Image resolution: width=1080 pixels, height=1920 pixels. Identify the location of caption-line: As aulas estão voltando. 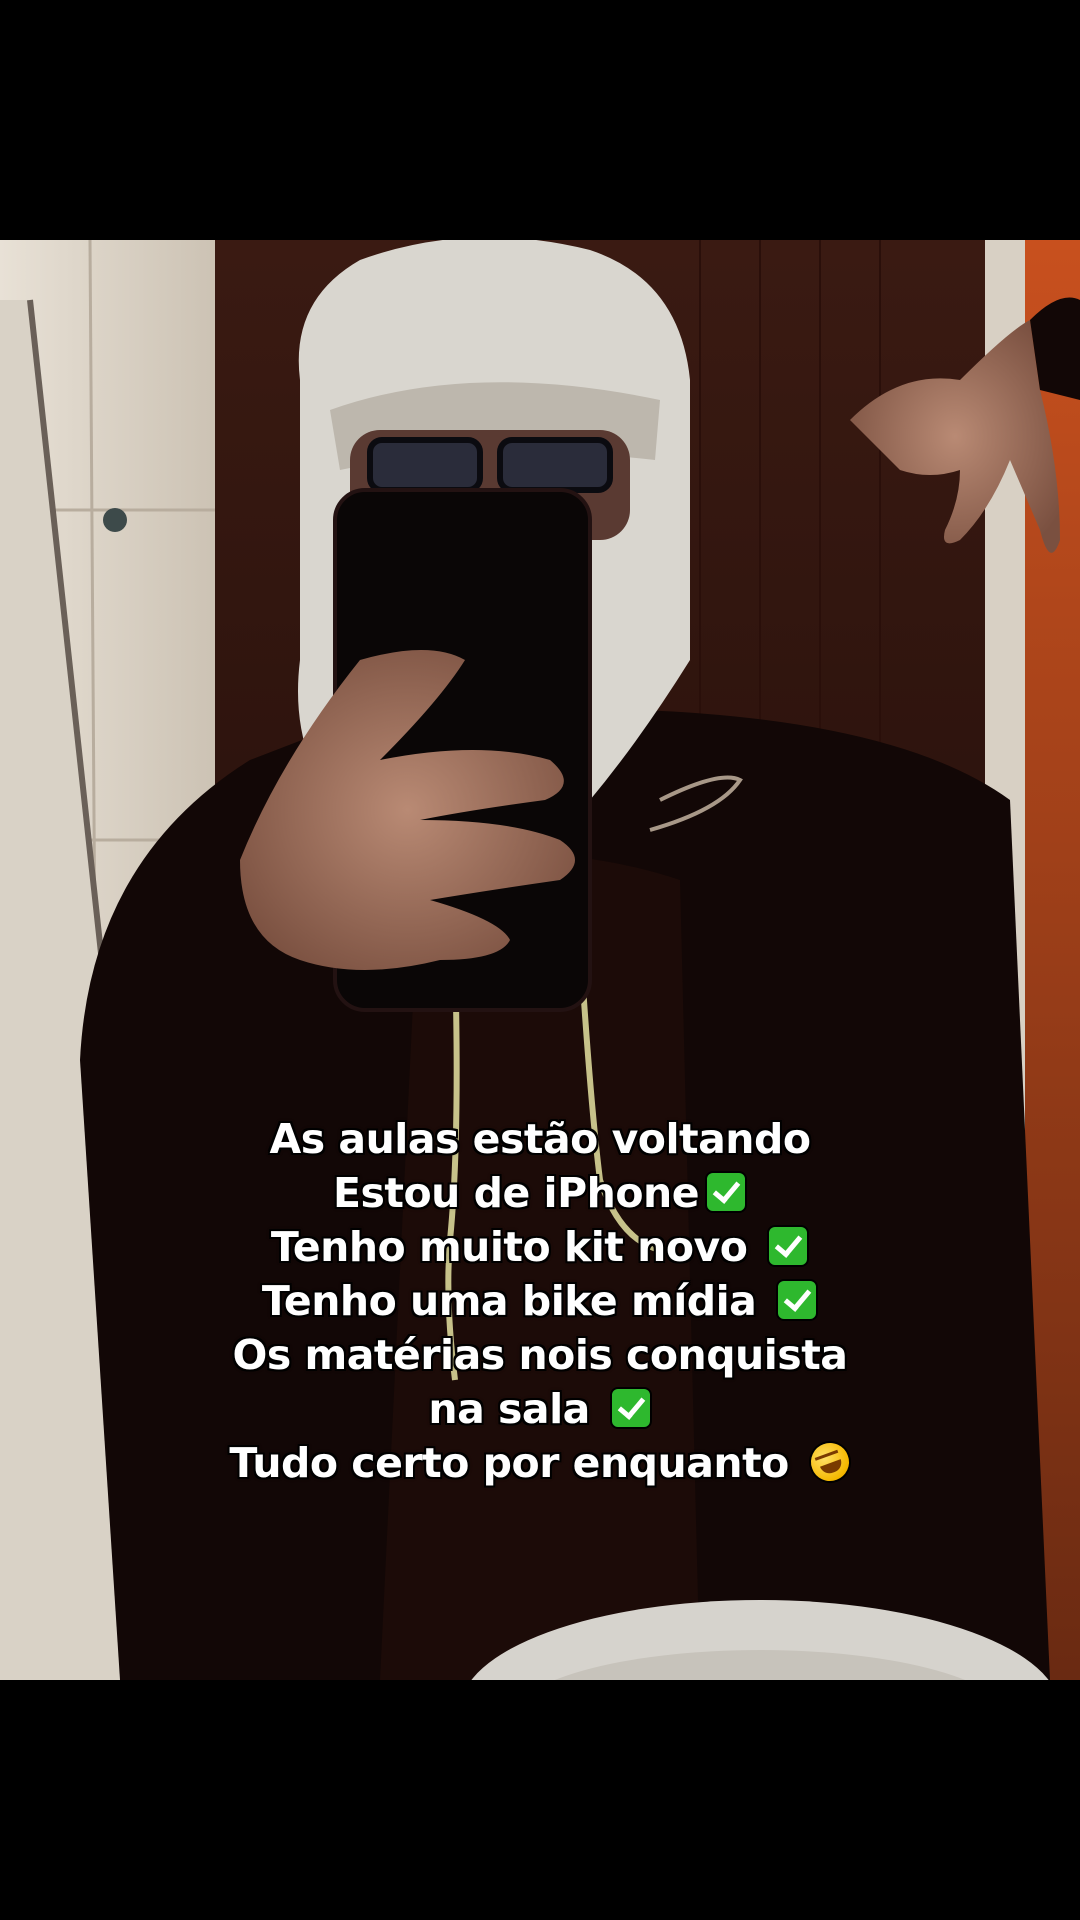
(540, 1139).